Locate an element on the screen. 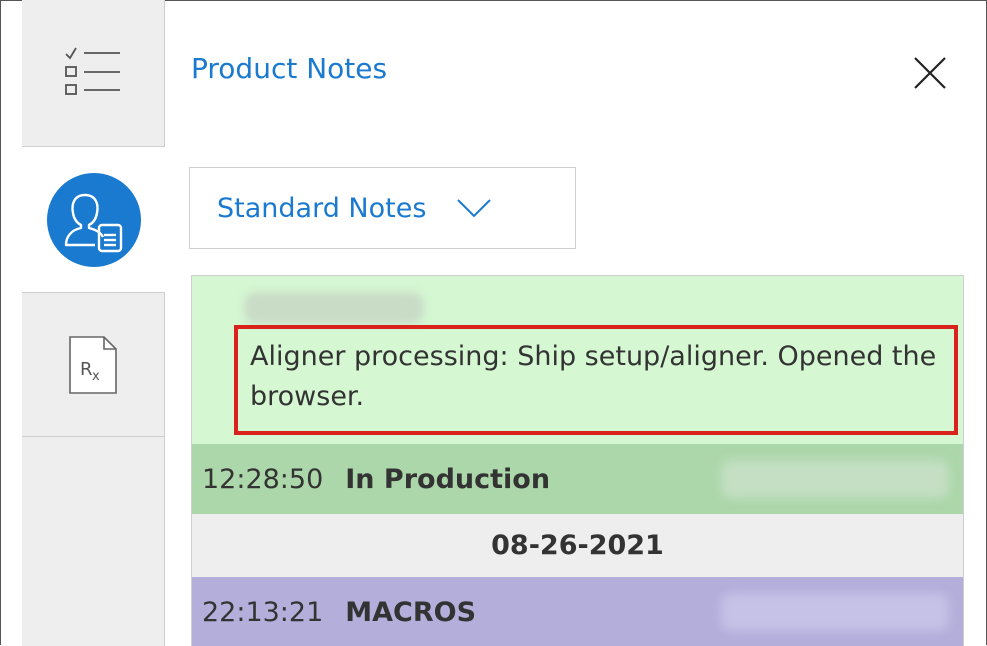 This screenshot has height=646, width=987. row-status: MACROS is located at coordinates (411, 612).